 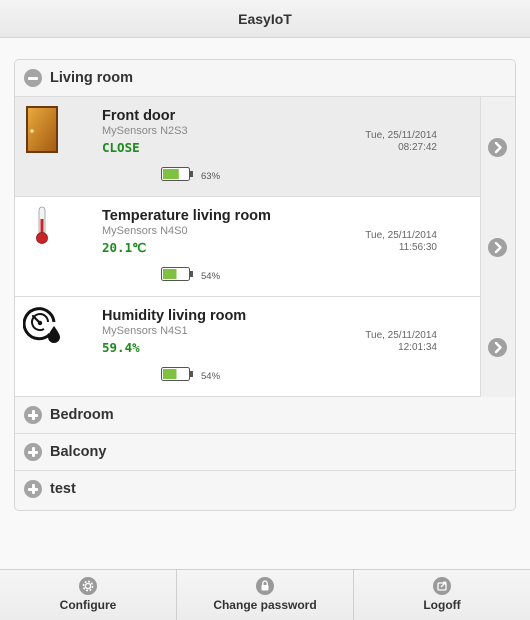 What do you see at coordinates (265, 605) in the screenshot?
I see `change-password-label: Change password` at bounding box center [265, 605].